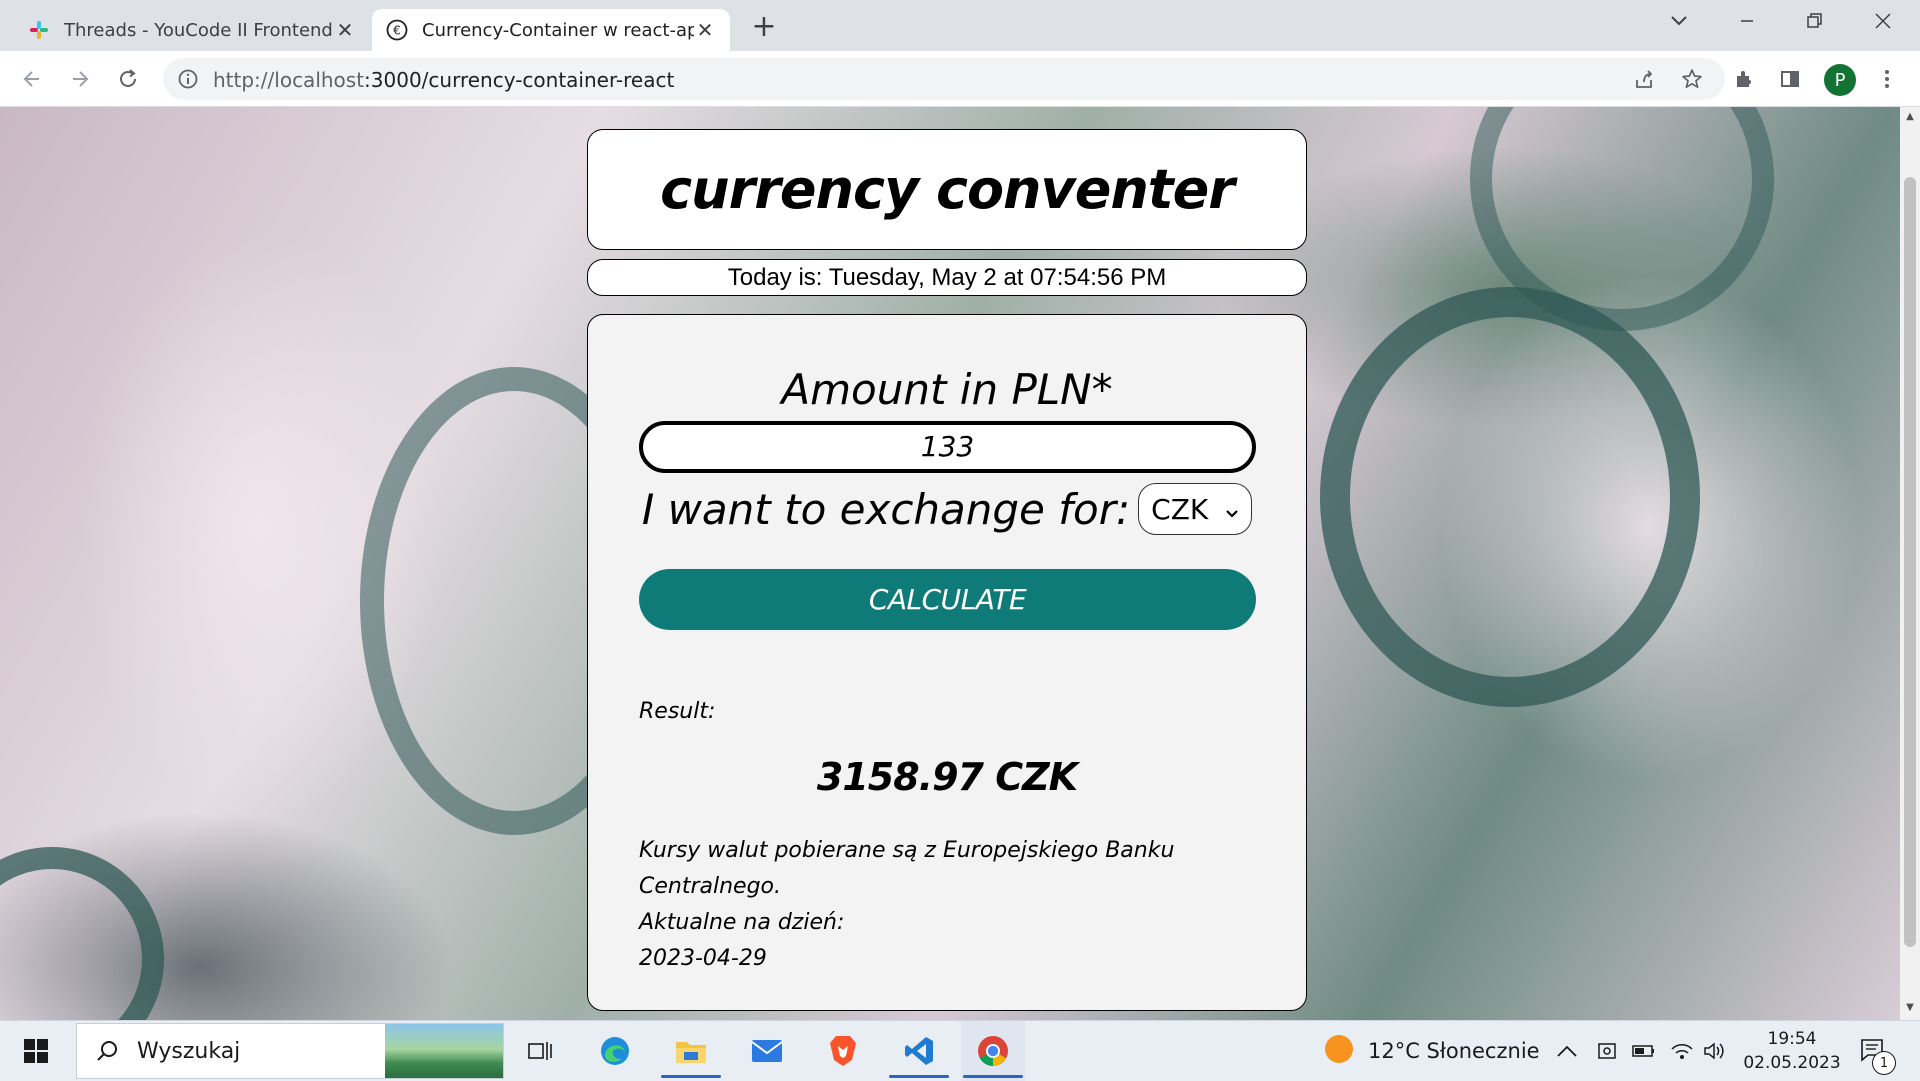  What do you see at coordinates (886, 509) in the screenshot?
I see `exchange-label: I want to exchange for:` at bounding box center [886, 509].